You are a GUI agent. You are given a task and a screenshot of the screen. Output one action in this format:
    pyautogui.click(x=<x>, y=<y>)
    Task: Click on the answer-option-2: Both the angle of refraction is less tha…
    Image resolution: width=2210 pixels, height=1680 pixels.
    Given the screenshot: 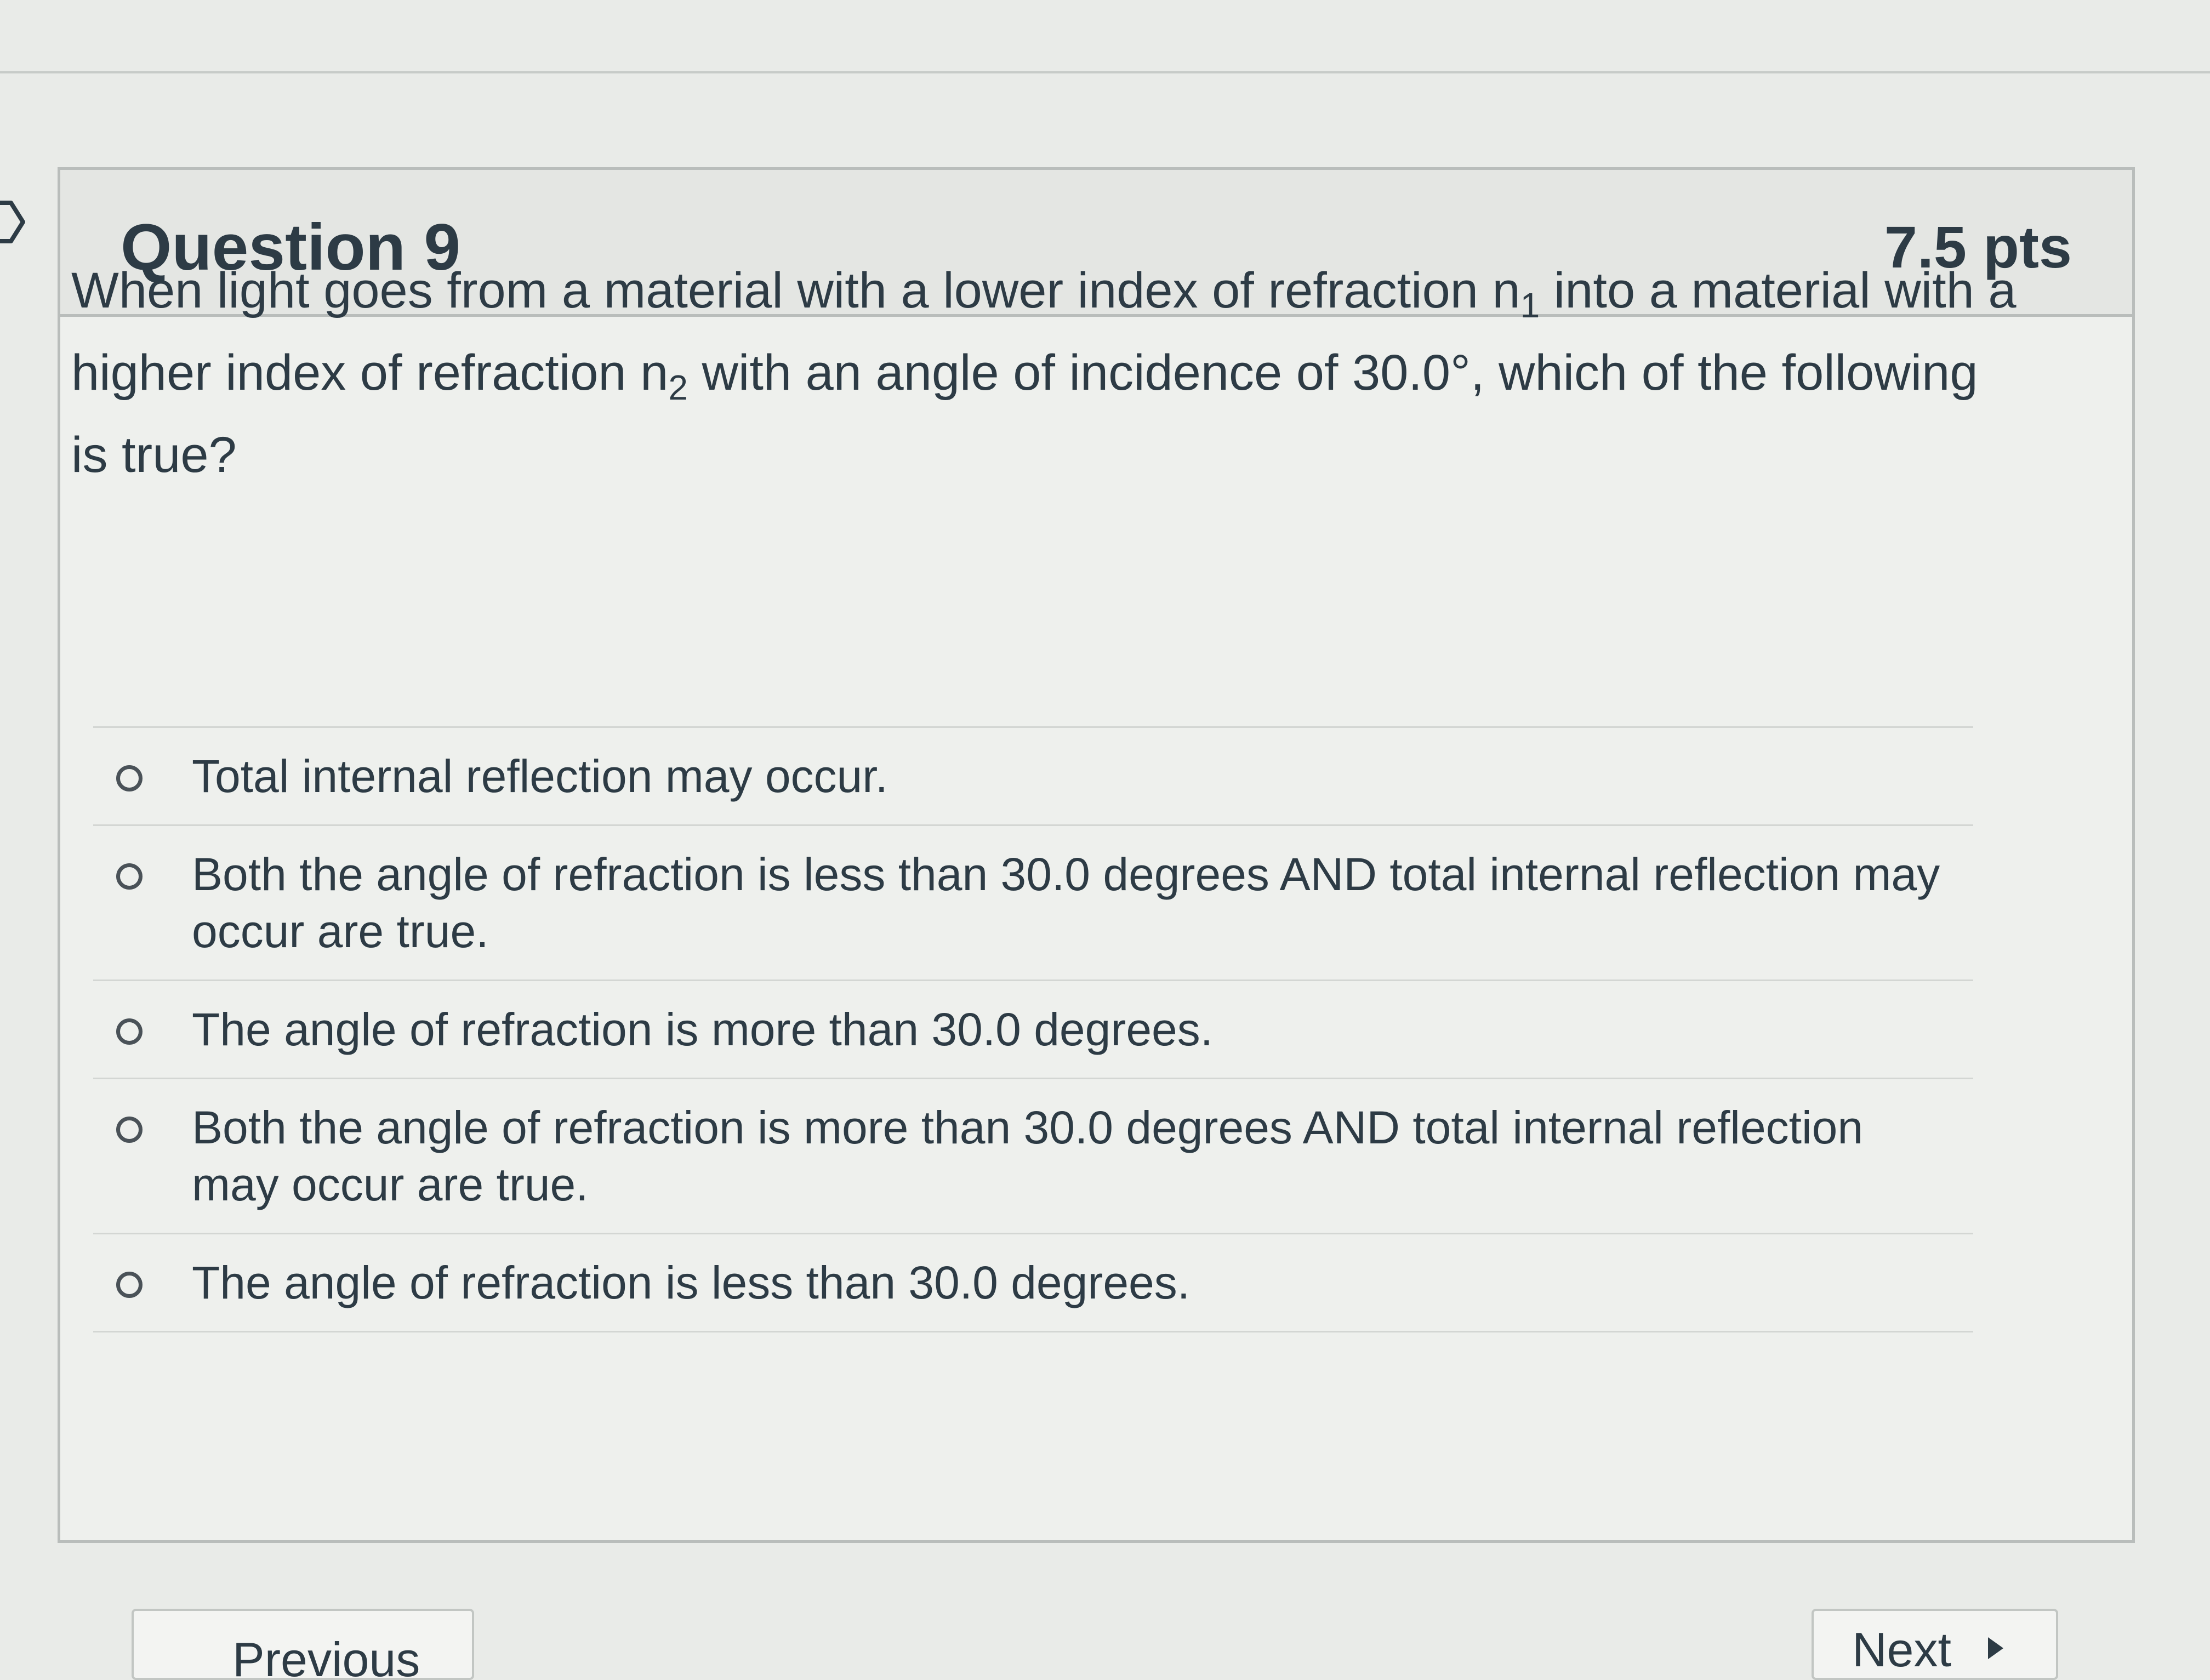 What is the action you would take?
    pyautogui.click(x=1033, y=903)
    